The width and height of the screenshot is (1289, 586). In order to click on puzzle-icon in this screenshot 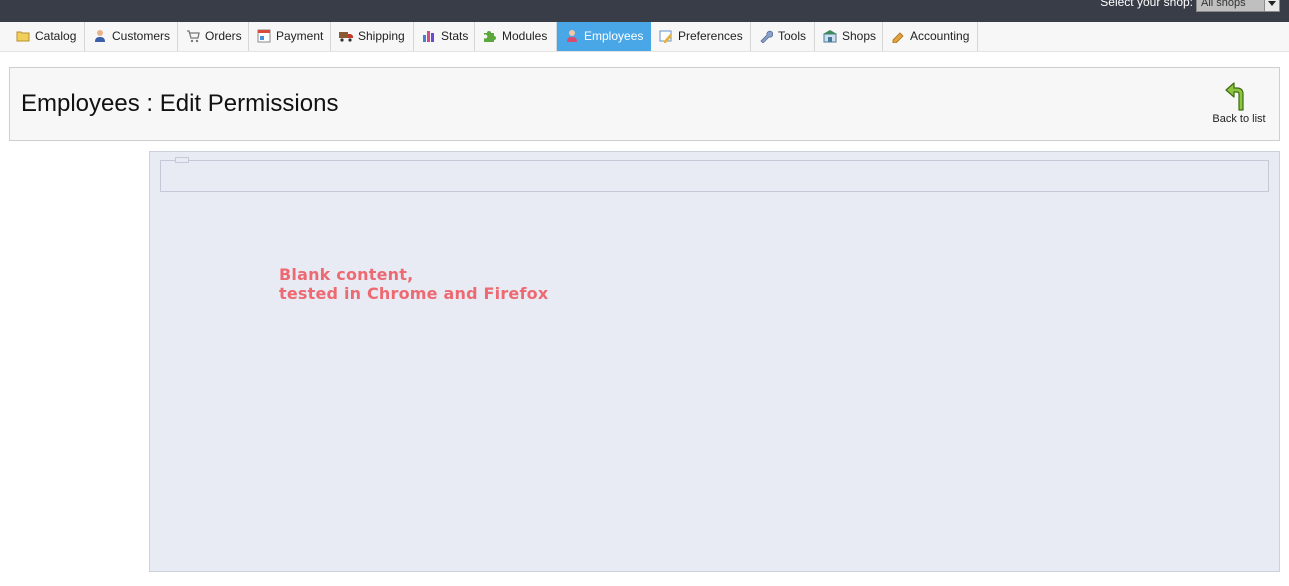, I will do `click(490, 36)`.